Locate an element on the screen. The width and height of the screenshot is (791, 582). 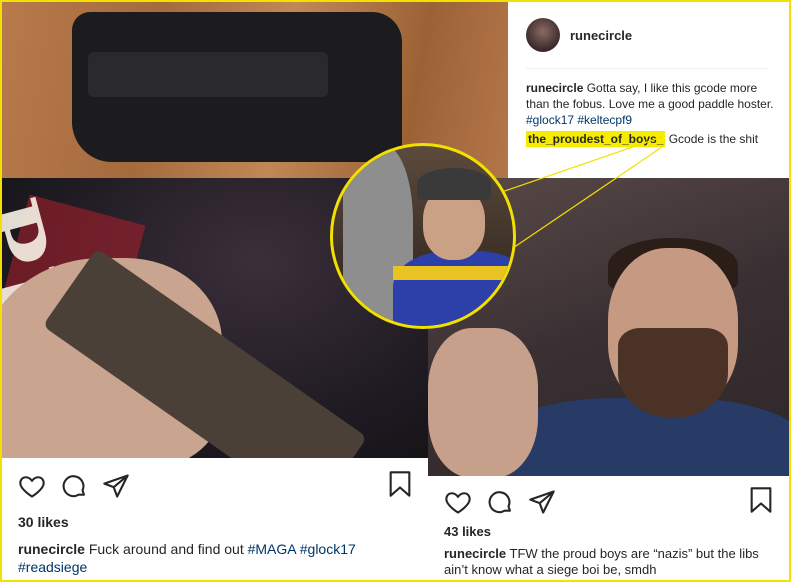
jersey-stripe is located at coordinates (453, 273).